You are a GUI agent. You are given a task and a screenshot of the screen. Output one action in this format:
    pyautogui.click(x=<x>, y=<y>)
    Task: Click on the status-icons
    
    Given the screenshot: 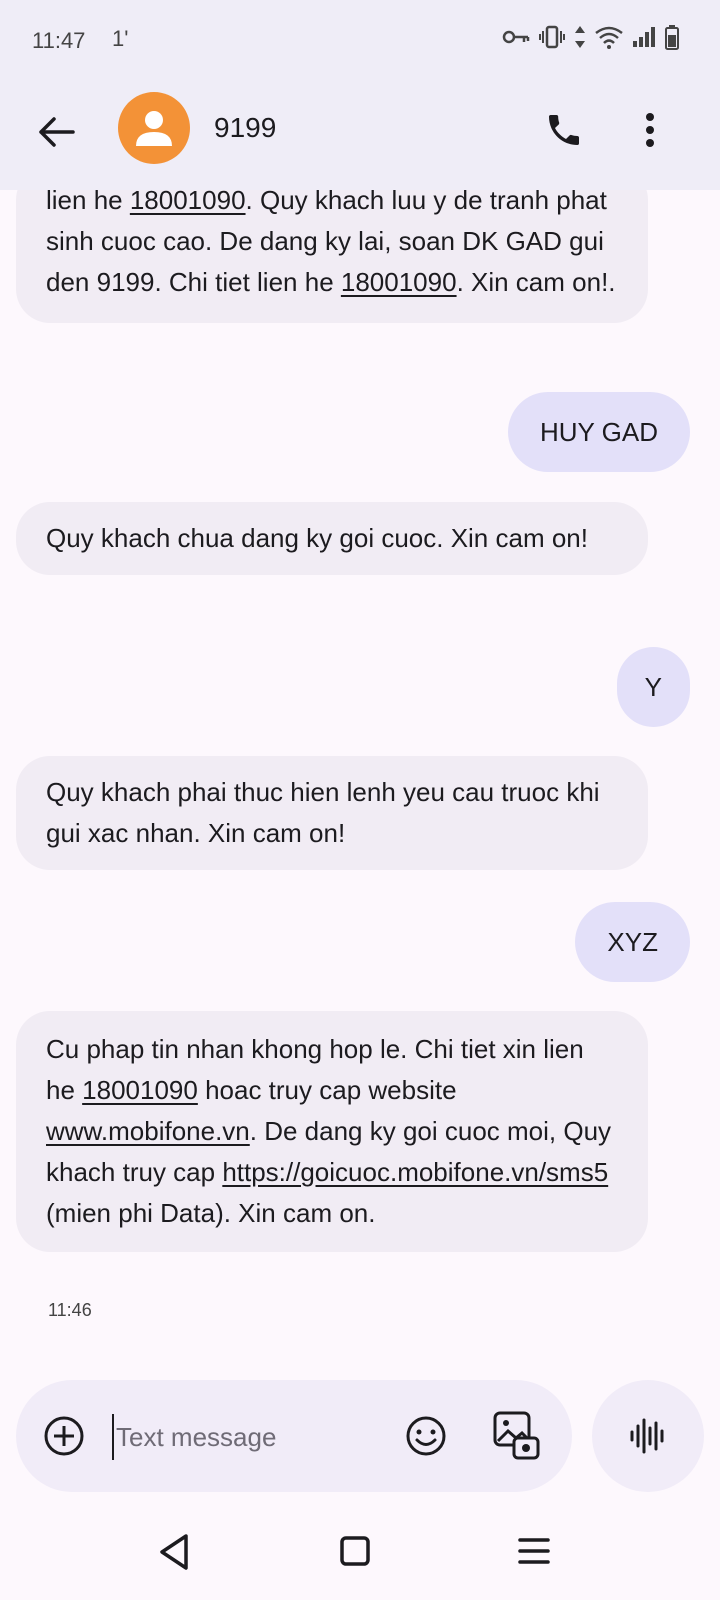 What is the action you would take?
    pyautogui.click(x=591, y=37)
    